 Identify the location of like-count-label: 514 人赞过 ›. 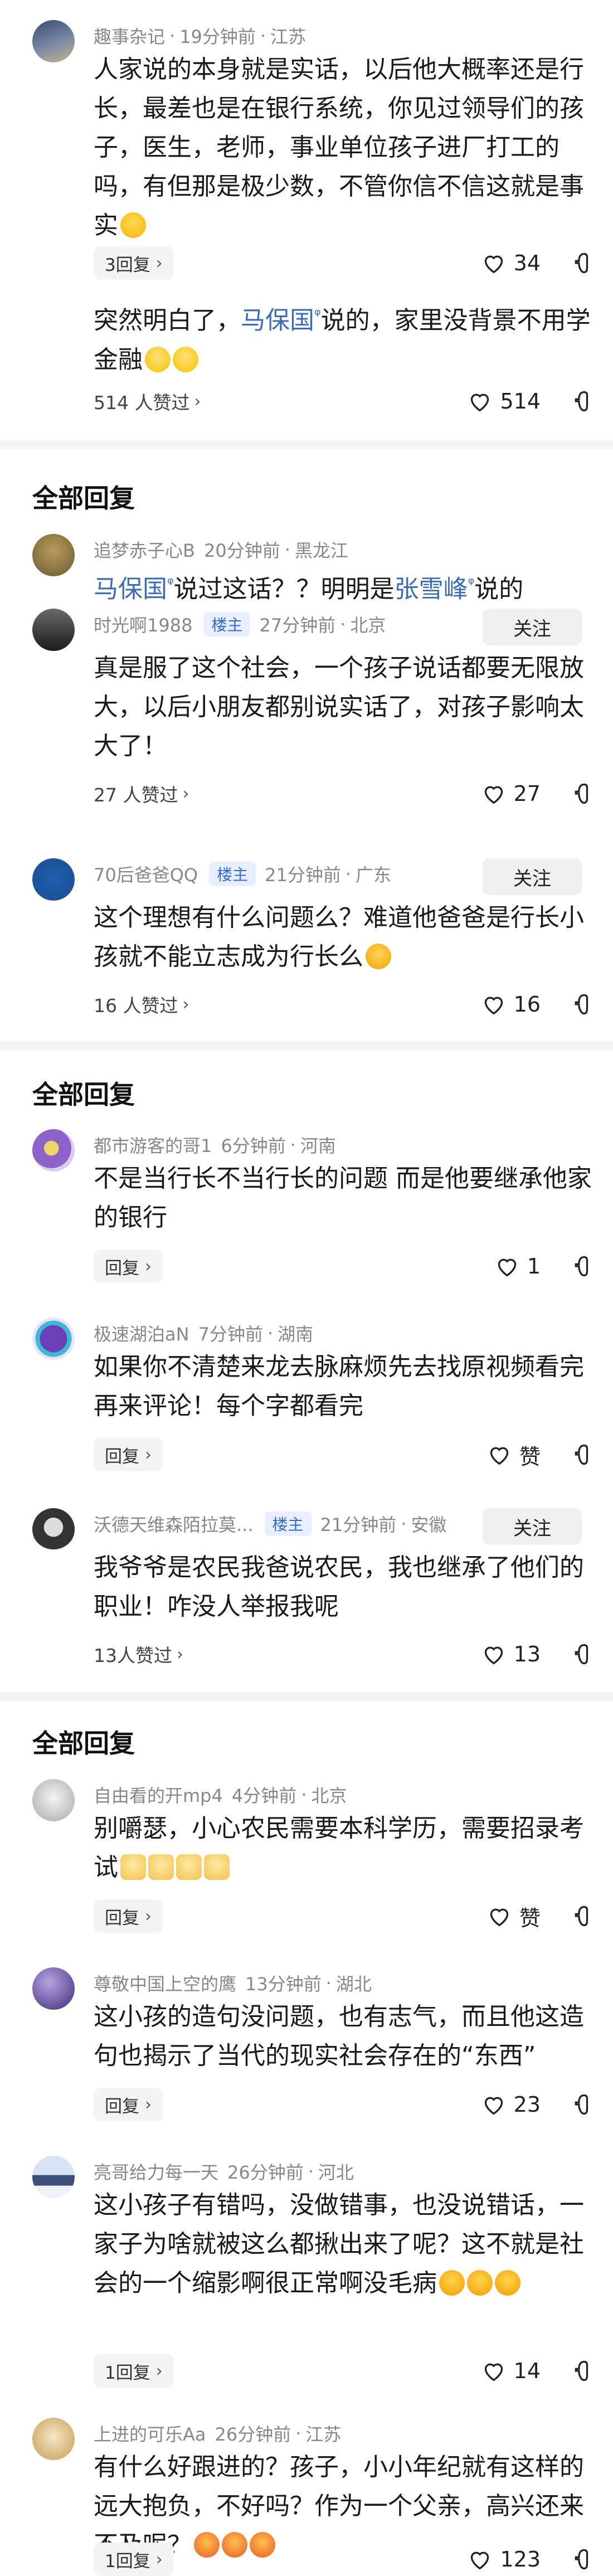
(147, 402).